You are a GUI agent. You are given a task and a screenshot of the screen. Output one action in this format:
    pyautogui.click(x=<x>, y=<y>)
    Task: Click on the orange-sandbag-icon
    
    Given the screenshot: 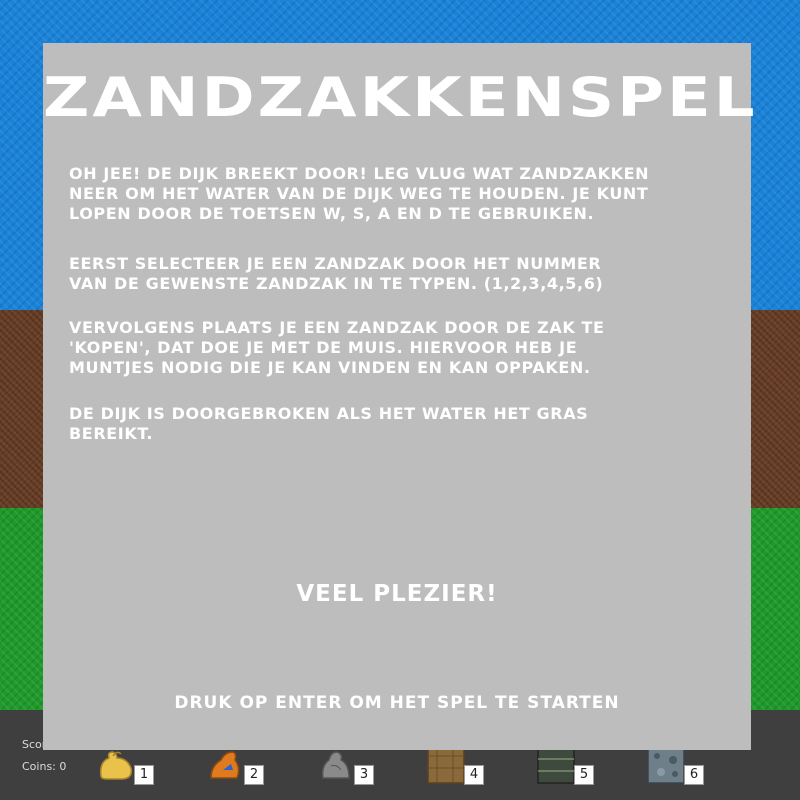 What is the action you would take?
    pyautogui.click(x=225, y=765)
    